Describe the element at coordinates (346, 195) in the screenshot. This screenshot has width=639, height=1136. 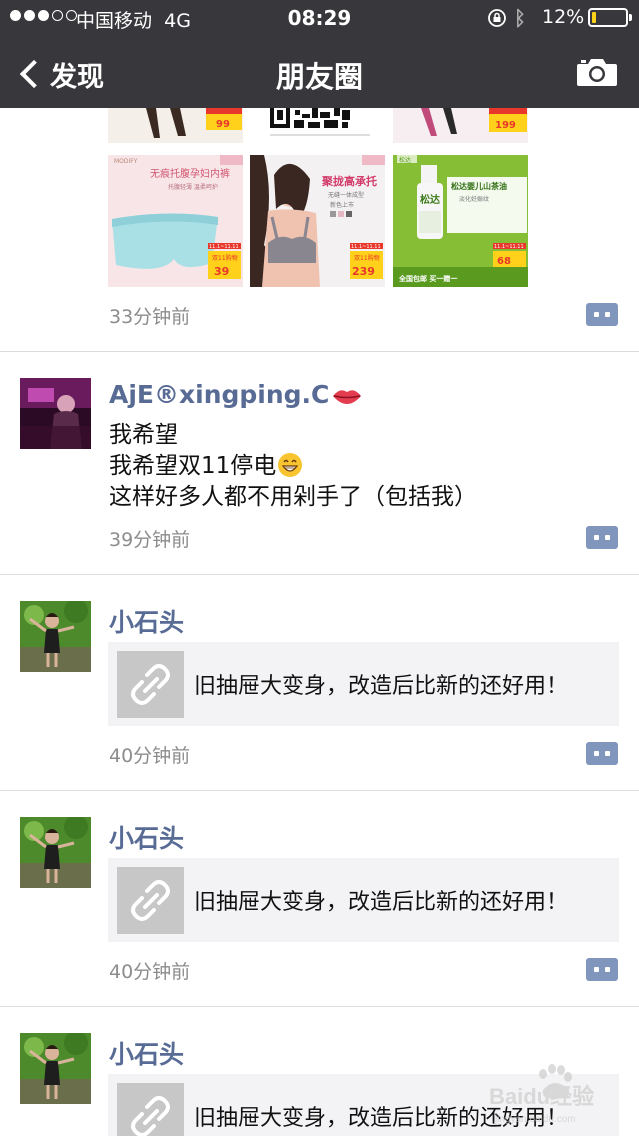
I see `svg-text: 无缝一体成型` at that location.